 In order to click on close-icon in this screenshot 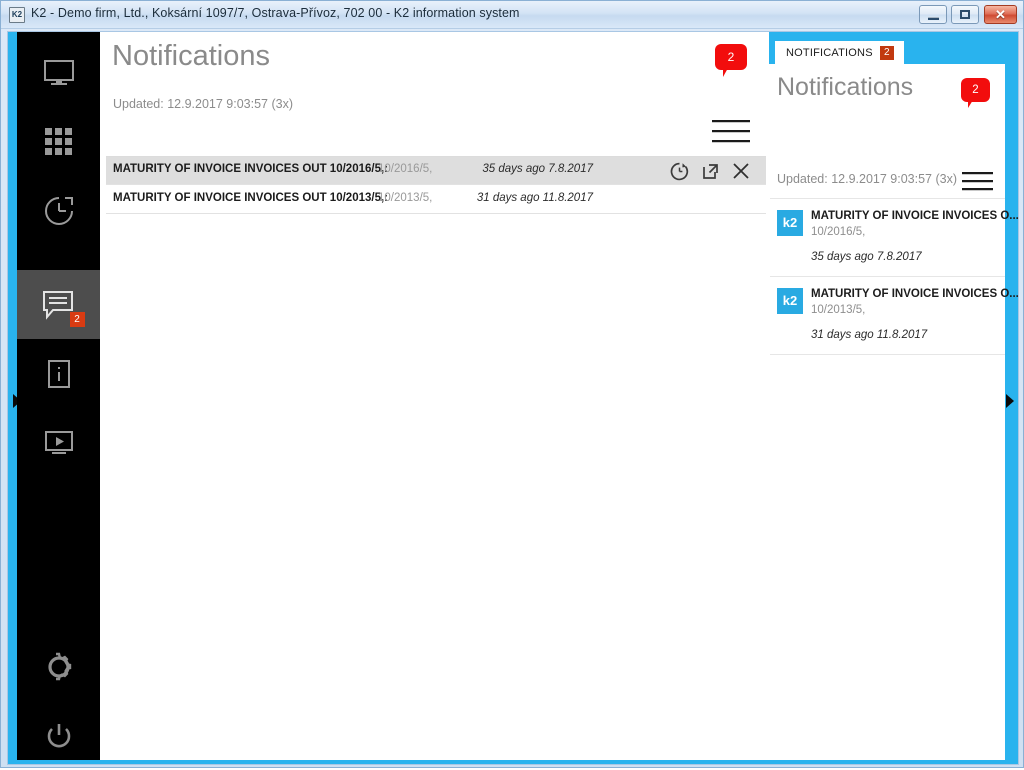, I will do `click(741, 171)`.